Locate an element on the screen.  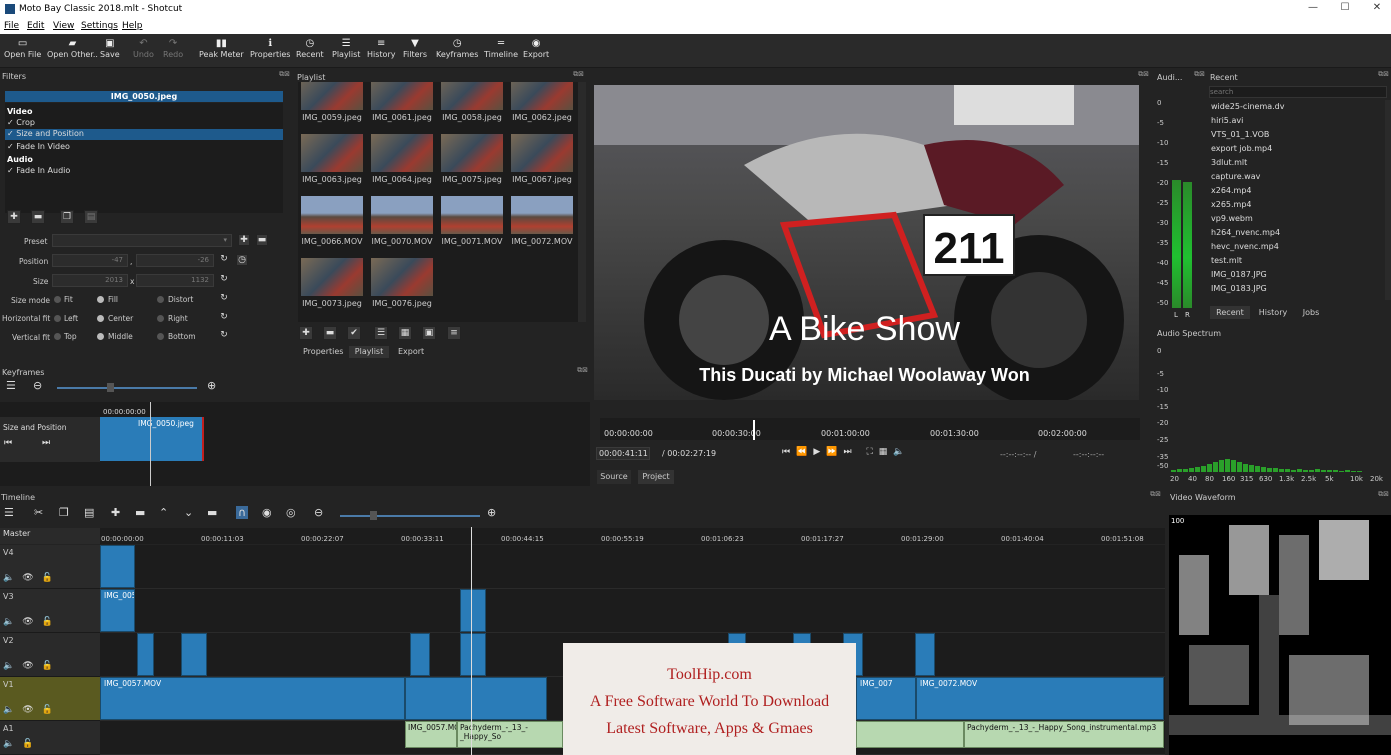
recent-item: h264_nvenc.mp4 is located at coordinates (1245, 232).